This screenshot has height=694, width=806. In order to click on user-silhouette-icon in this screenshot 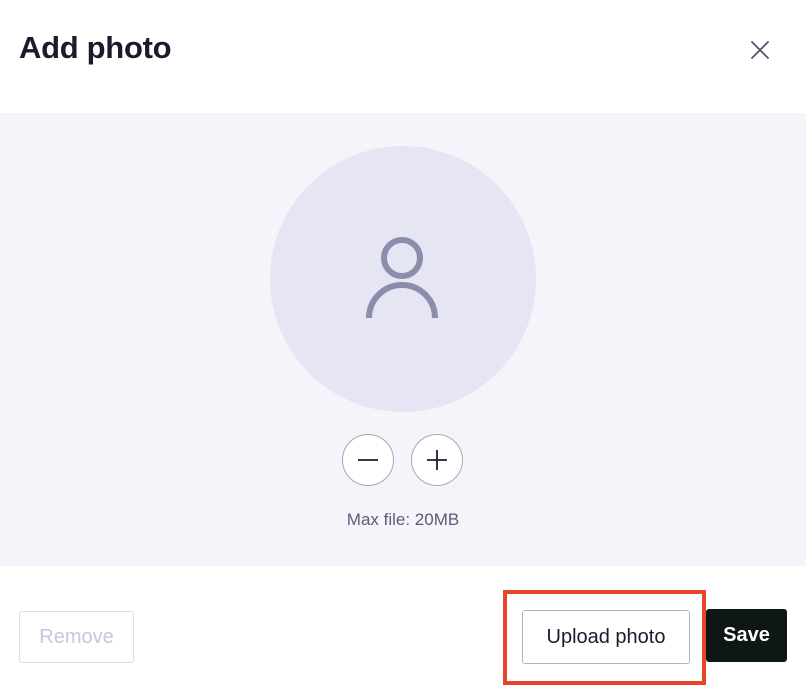, I will do `click(402, 278)`.